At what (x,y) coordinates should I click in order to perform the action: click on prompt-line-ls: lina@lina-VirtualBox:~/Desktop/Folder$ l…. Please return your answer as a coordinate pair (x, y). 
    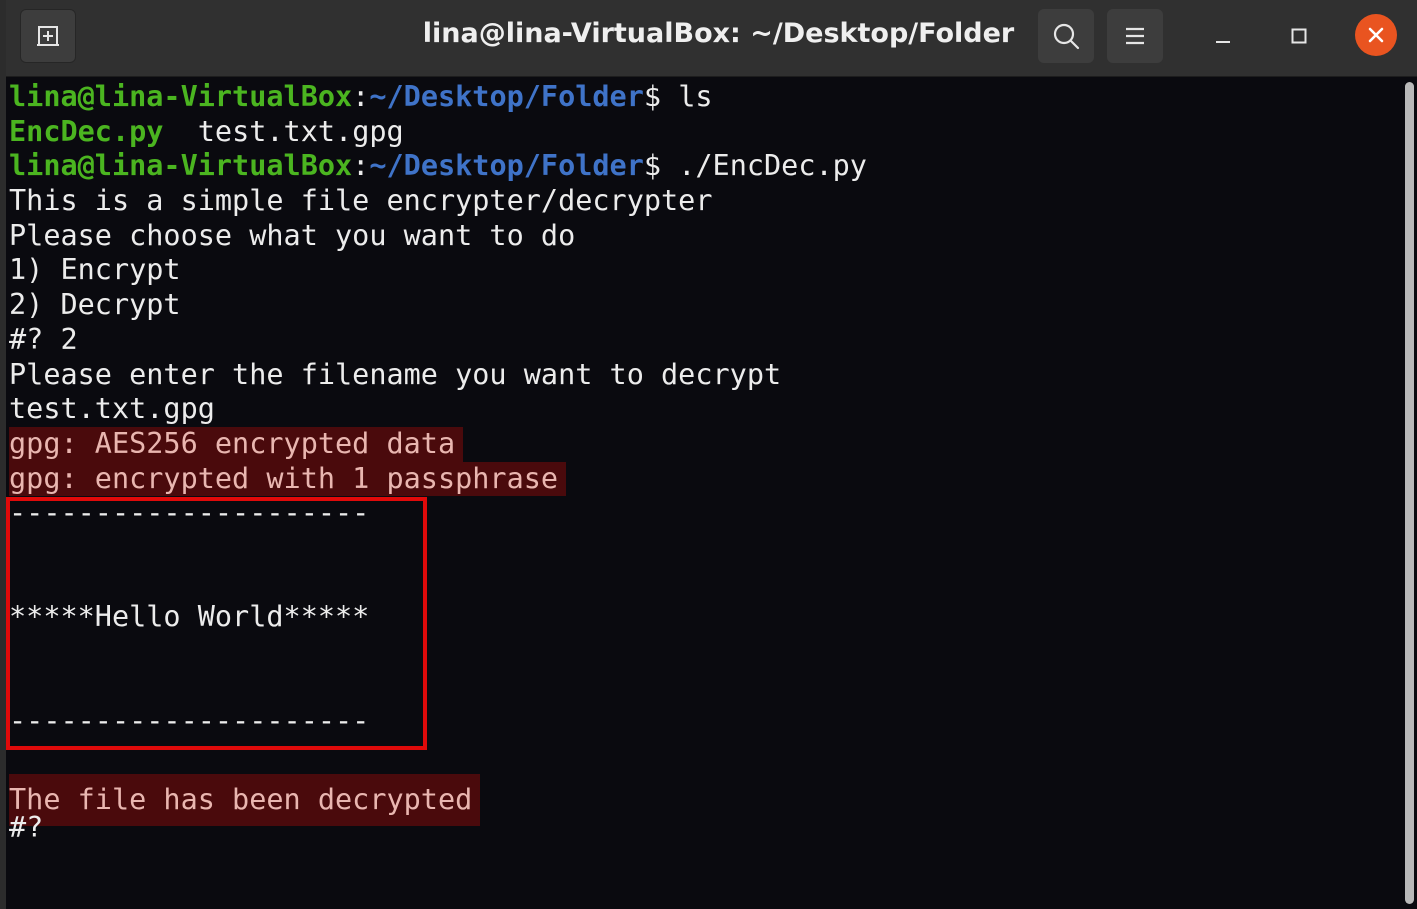
    Looking at the image, I should click on (705, 97).